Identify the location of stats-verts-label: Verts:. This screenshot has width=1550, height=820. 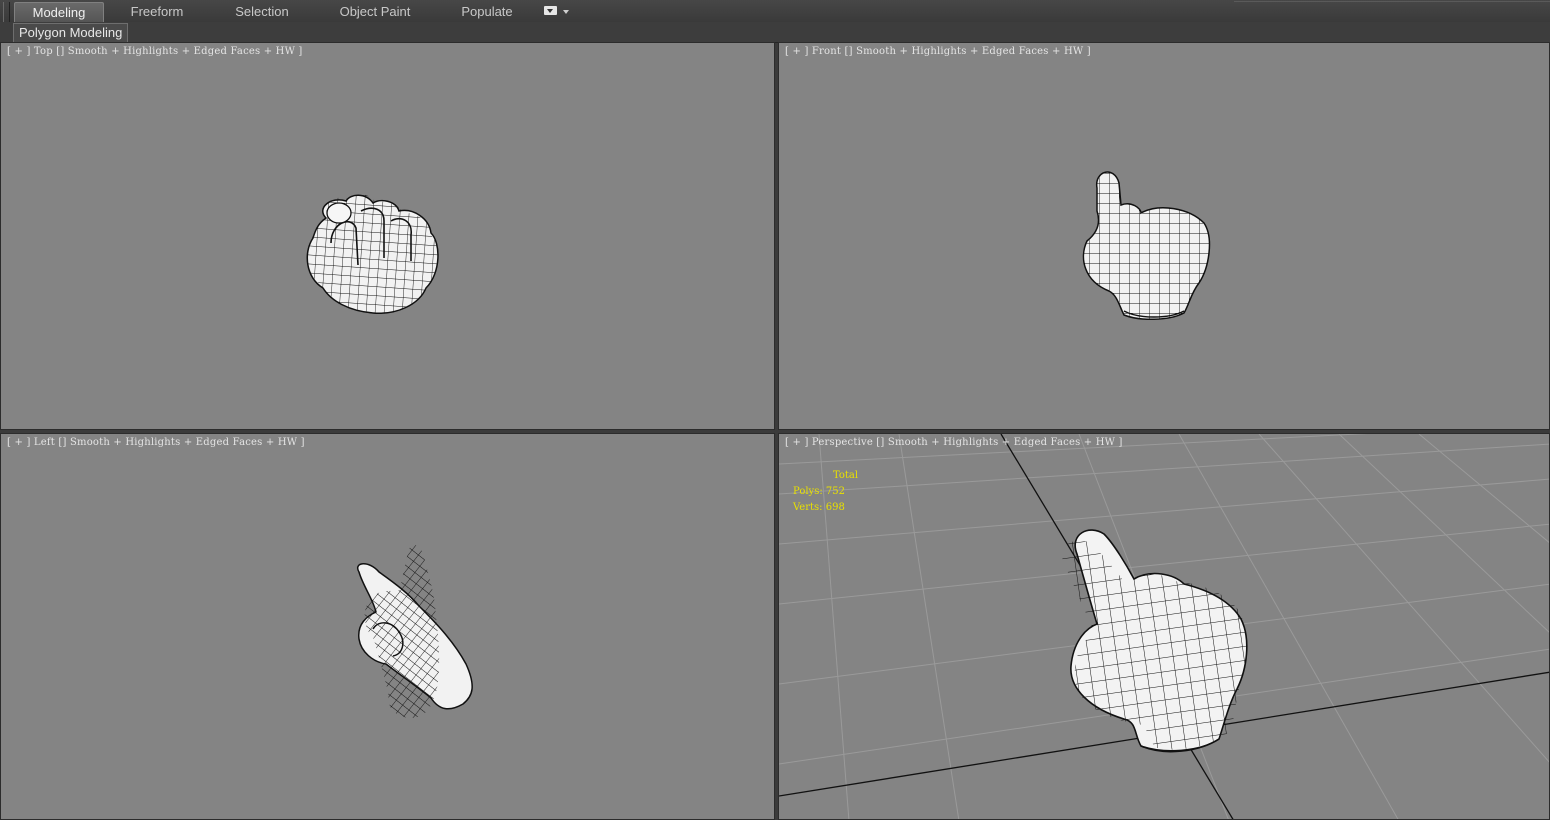
(808, 507).